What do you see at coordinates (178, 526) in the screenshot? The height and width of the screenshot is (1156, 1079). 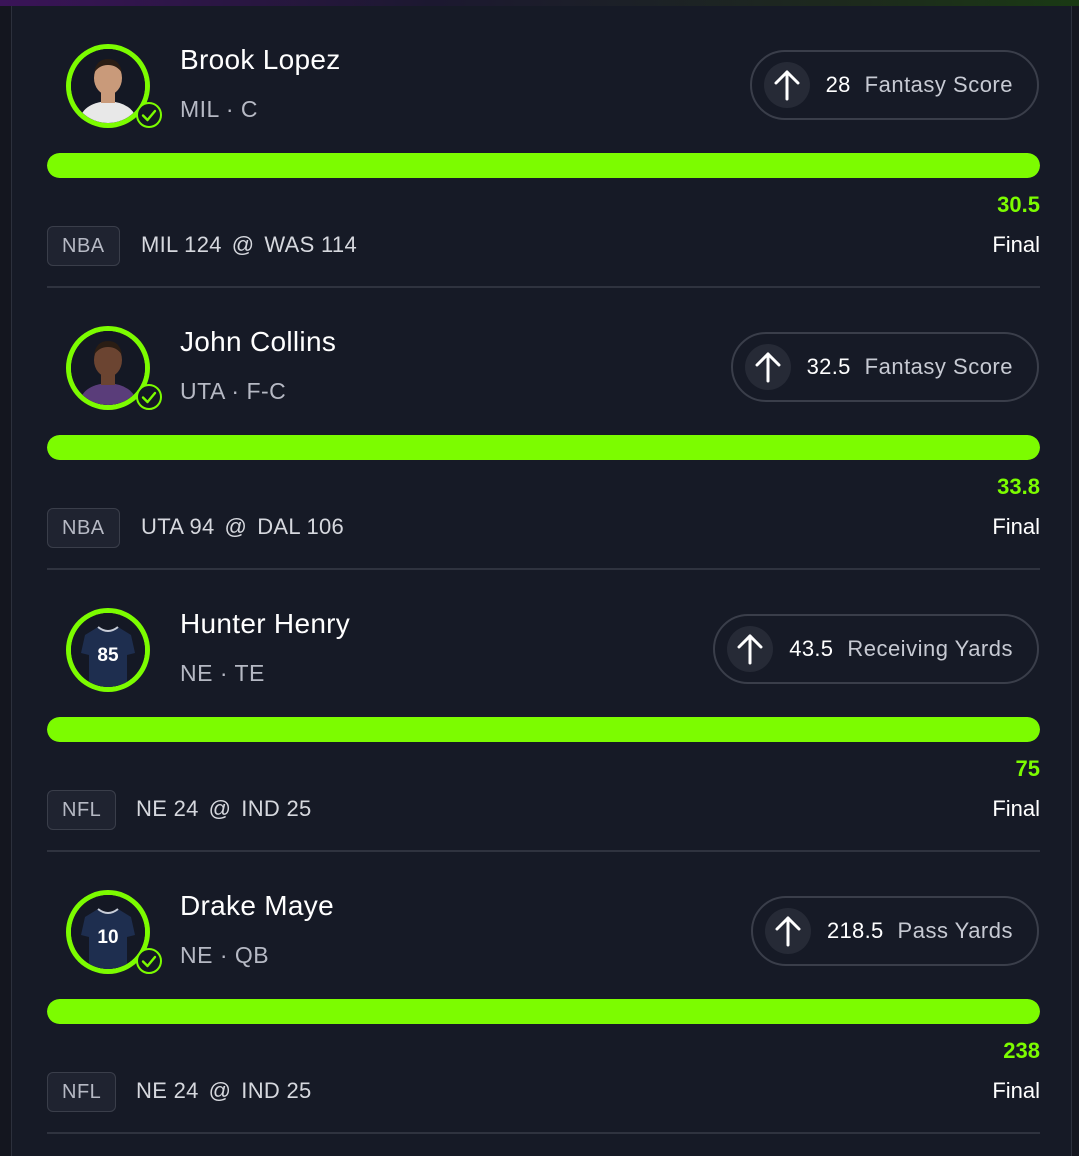 I see `away-team-score: UTA 94` at bounding box center [178, 526].